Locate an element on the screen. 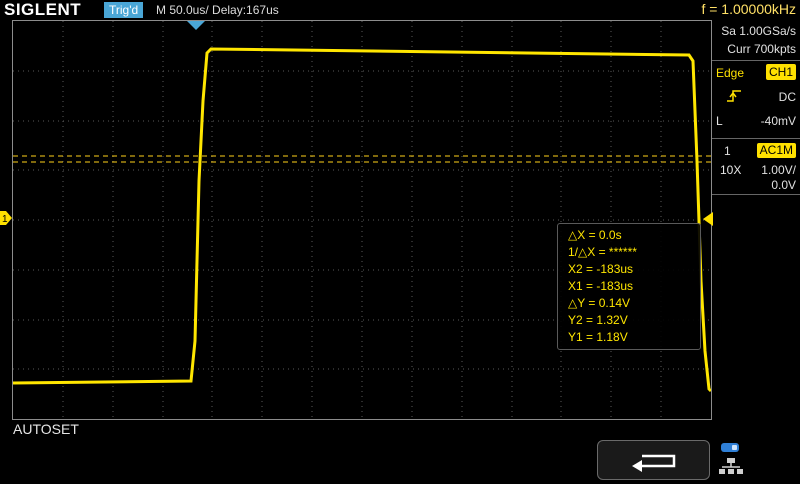 The image size is (800, 484). ch1-scale: 1.00V/ is located at coordinates (778, 170).